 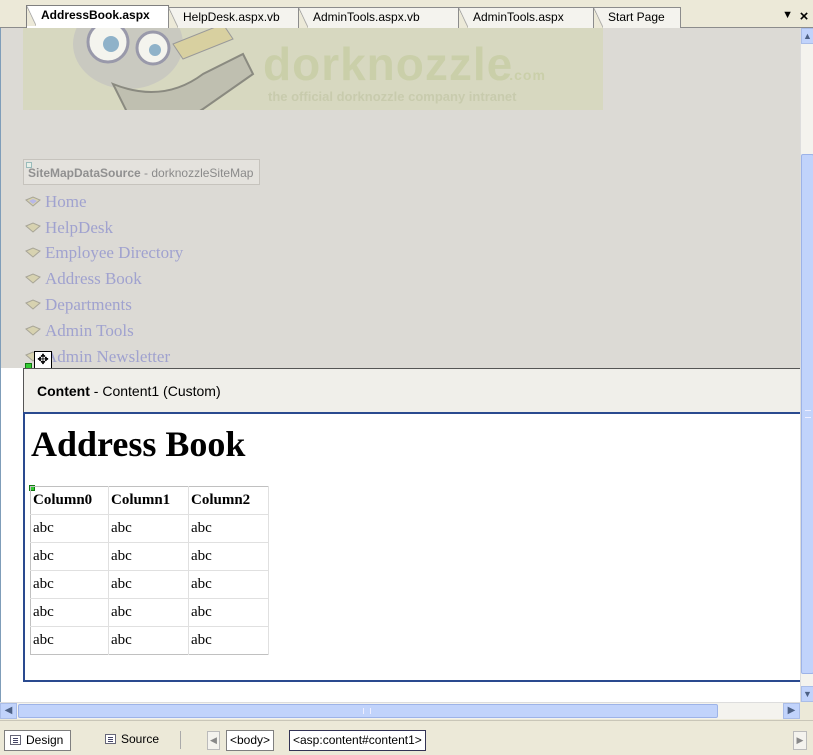 What do you see at coordinates (45, 740) in the screenshot?
I see `design-view-label: Design` at bounding box center [45, 740].